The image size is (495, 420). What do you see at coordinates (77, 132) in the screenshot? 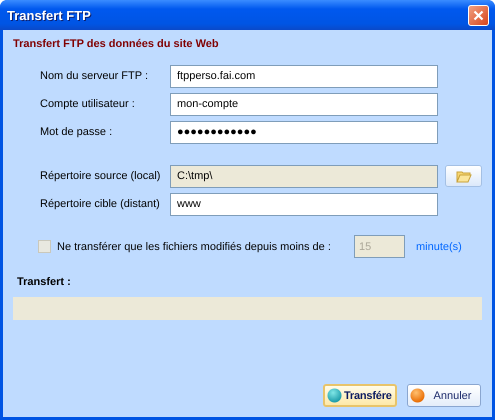
I see `field-label: Mot de passe :` at bounding box center [77, 132].